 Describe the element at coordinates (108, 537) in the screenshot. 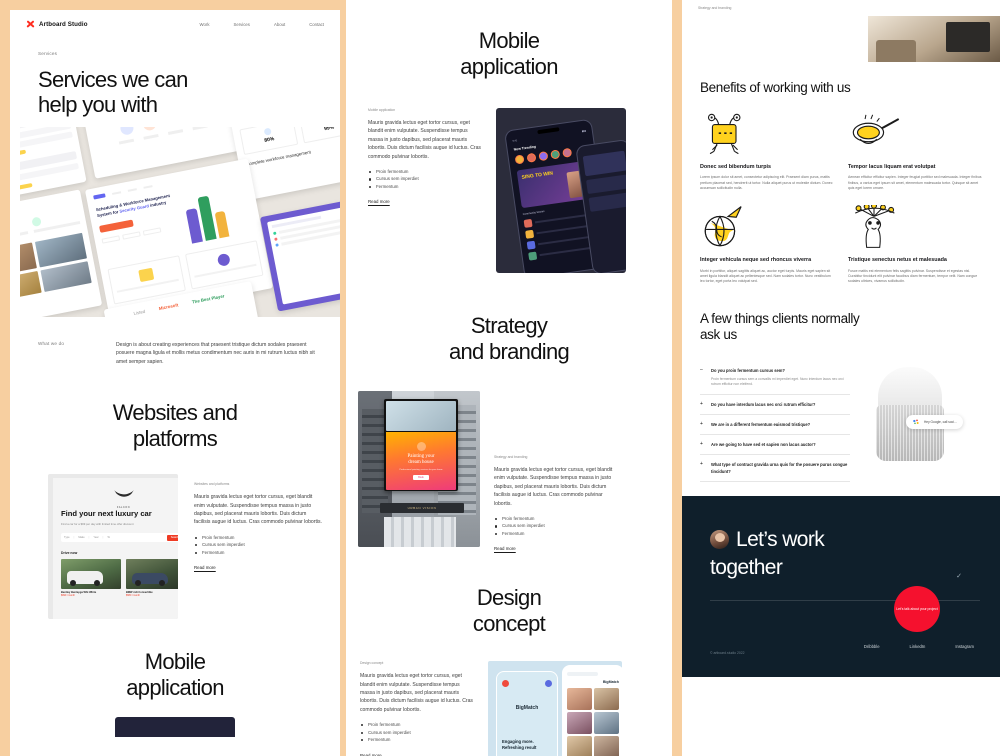

I see `car-filter-to: To` at that location.